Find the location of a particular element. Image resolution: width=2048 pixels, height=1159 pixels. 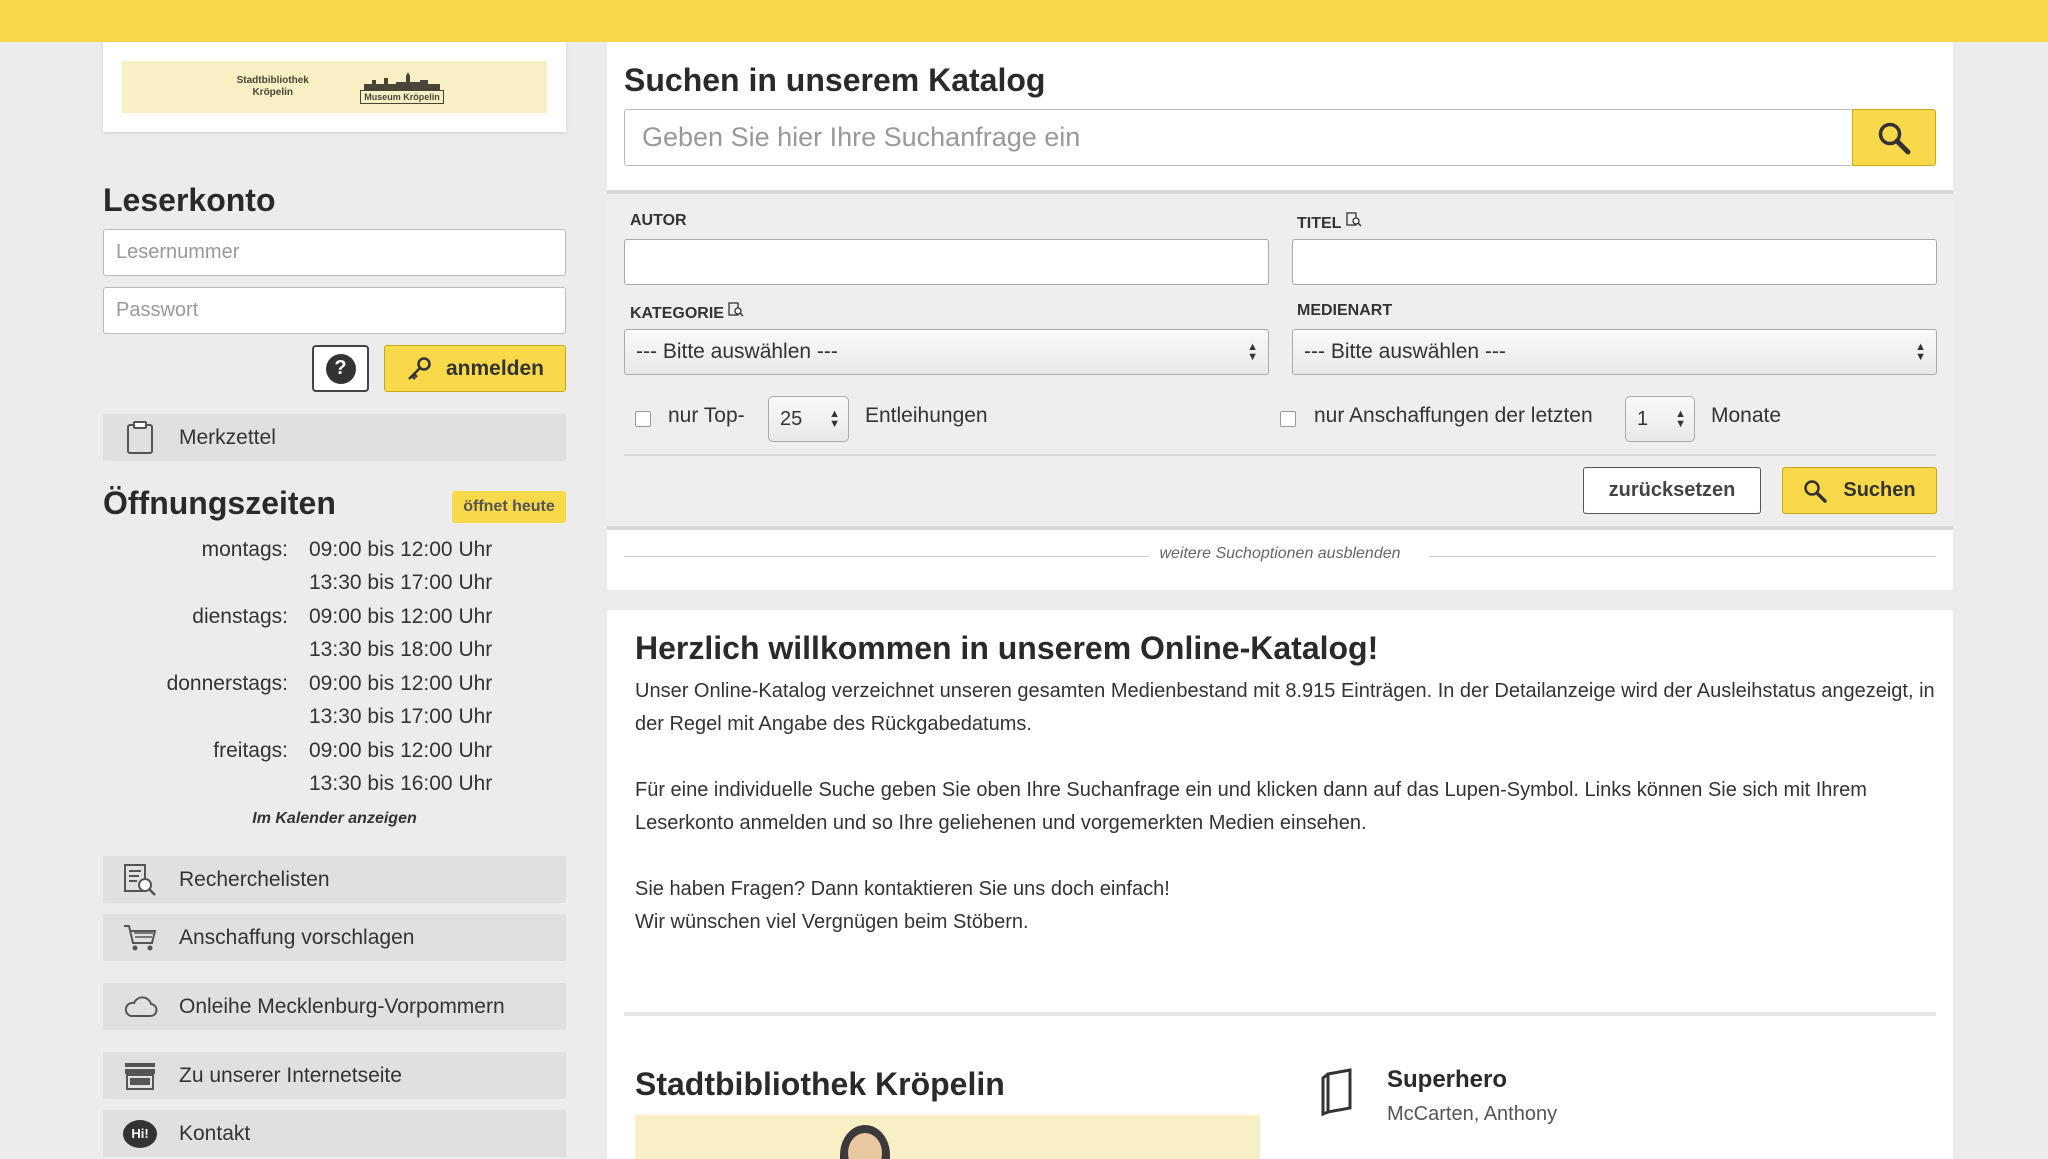

top-suffix-label: Entleihungen is located at coordinates (926, 415).